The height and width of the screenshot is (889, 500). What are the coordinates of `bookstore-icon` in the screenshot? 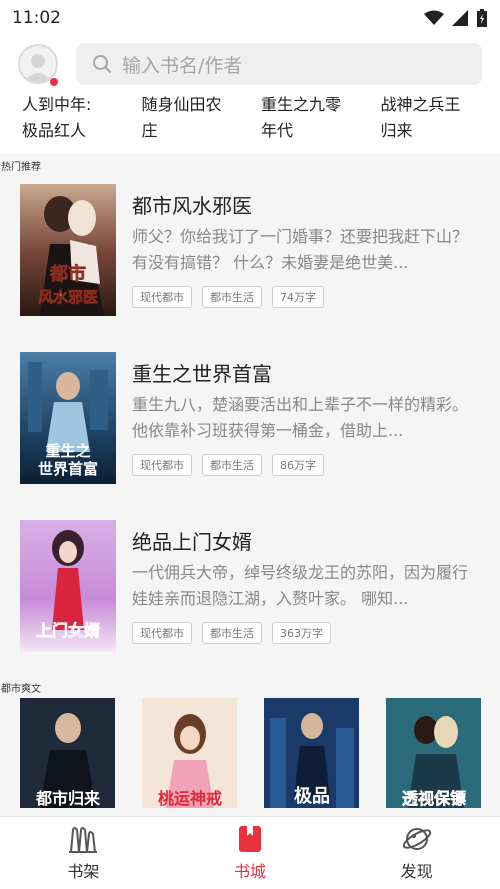 It's located at (250, 839).